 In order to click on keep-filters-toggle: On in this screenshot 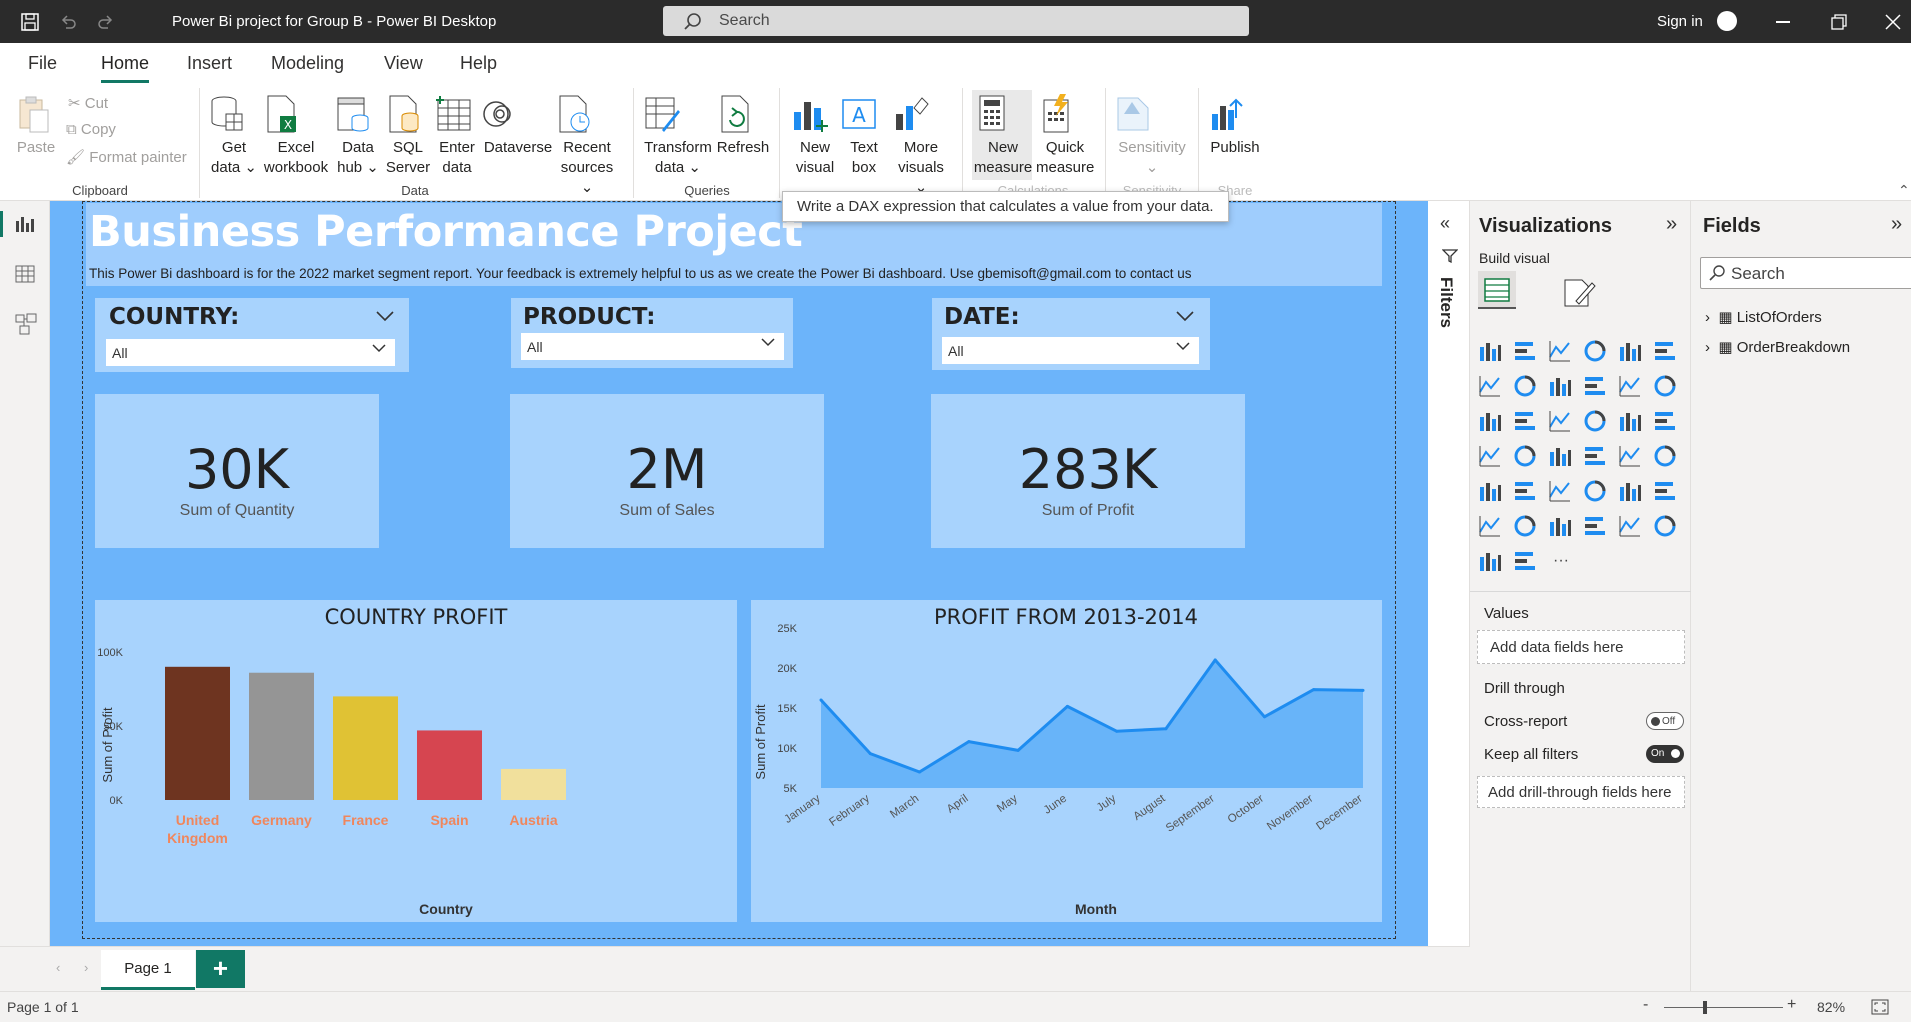, I will do `click(1665, 754)`.